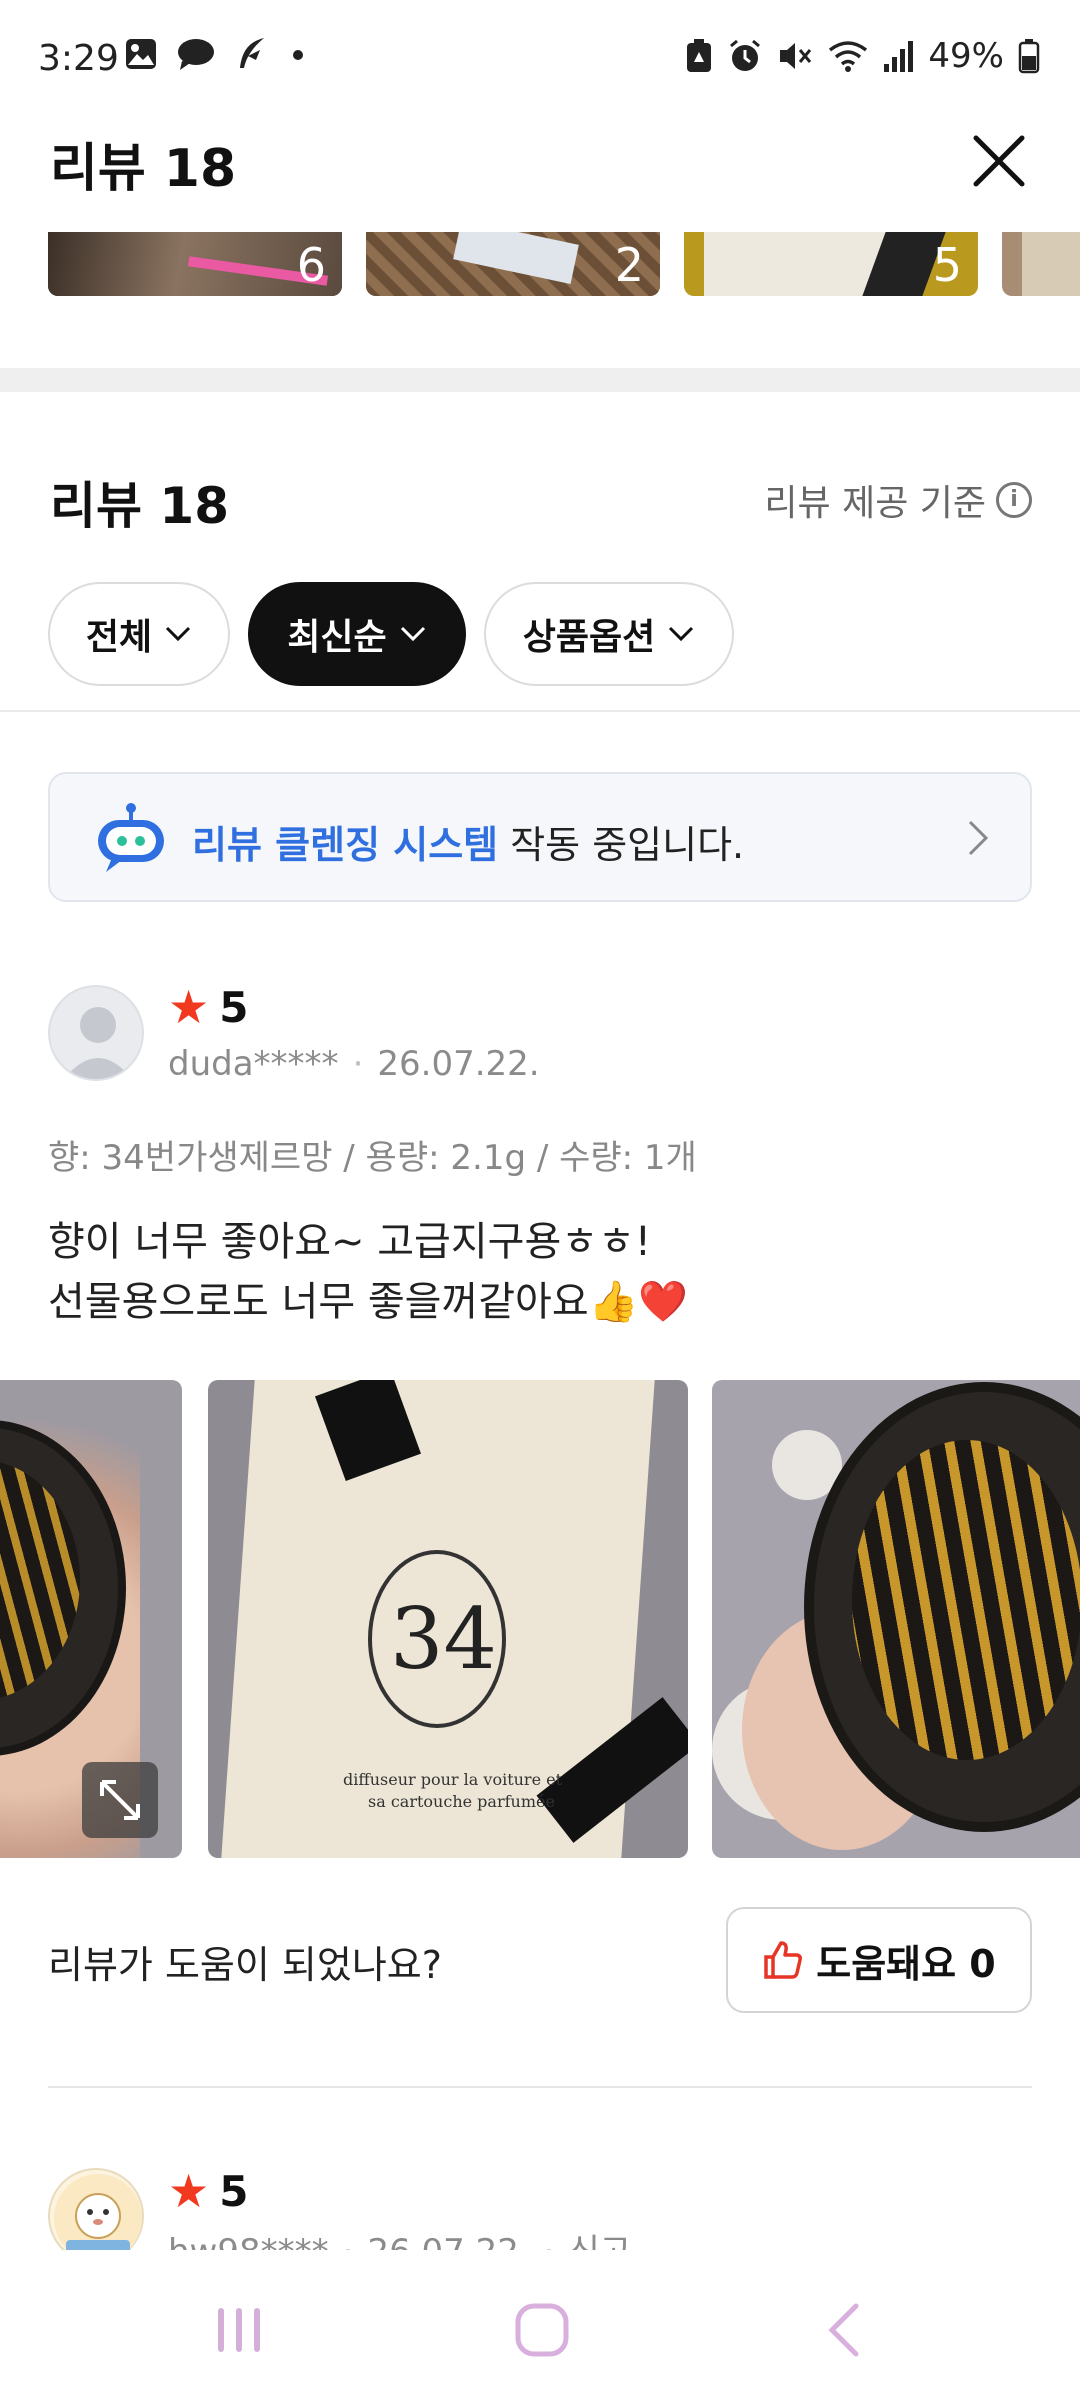 The height and width of the screenshot is (2400, 1080). I want to click on alarm-icon, so click(745, 55).